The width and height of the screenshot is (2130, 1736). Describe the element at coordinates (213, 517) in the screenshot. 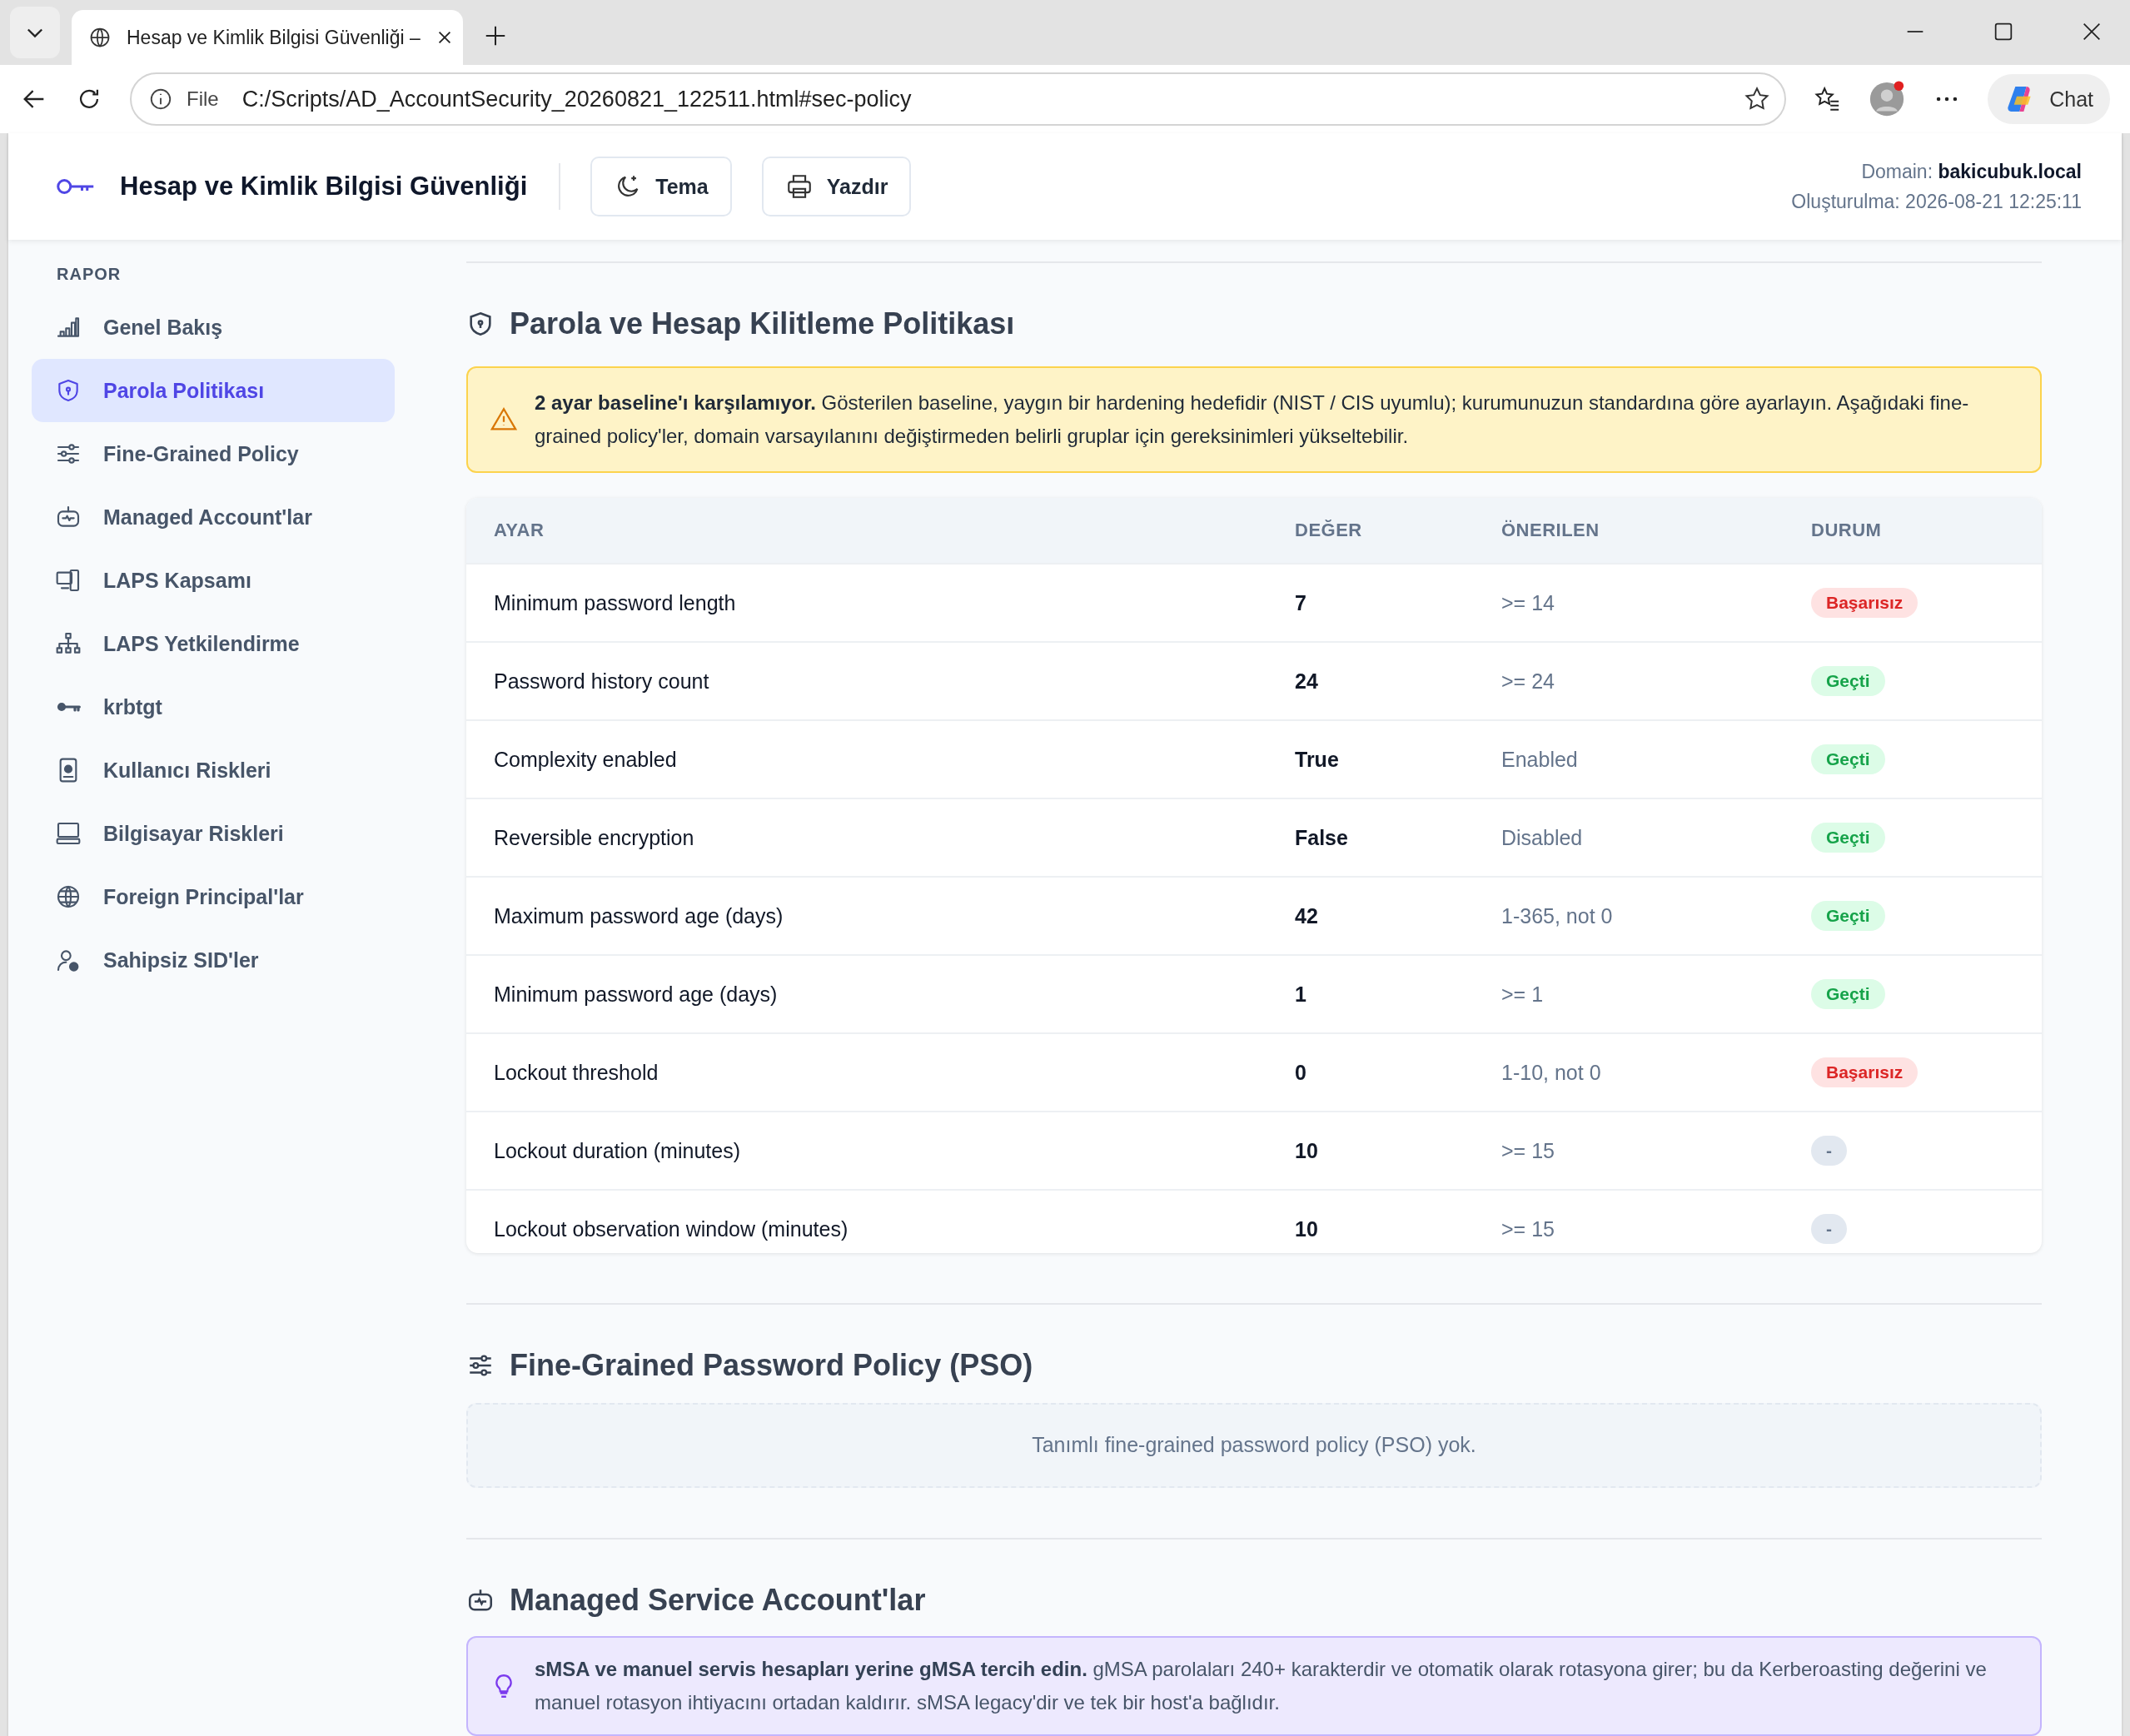

I see `sidebar-item: Managed Account'lar` at that location.